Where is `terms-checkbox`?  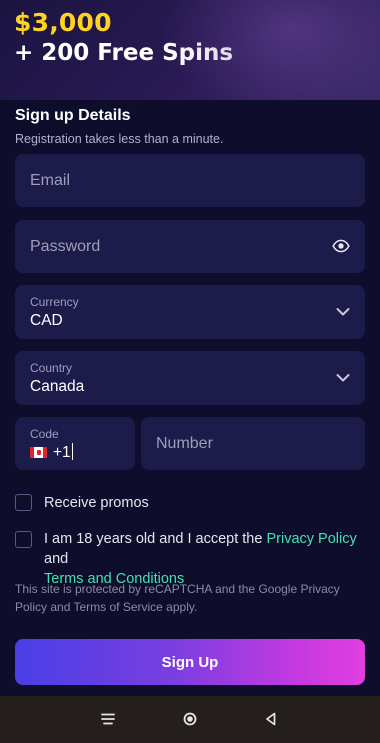
terms-checkbox is located at coordinates (23, 539).